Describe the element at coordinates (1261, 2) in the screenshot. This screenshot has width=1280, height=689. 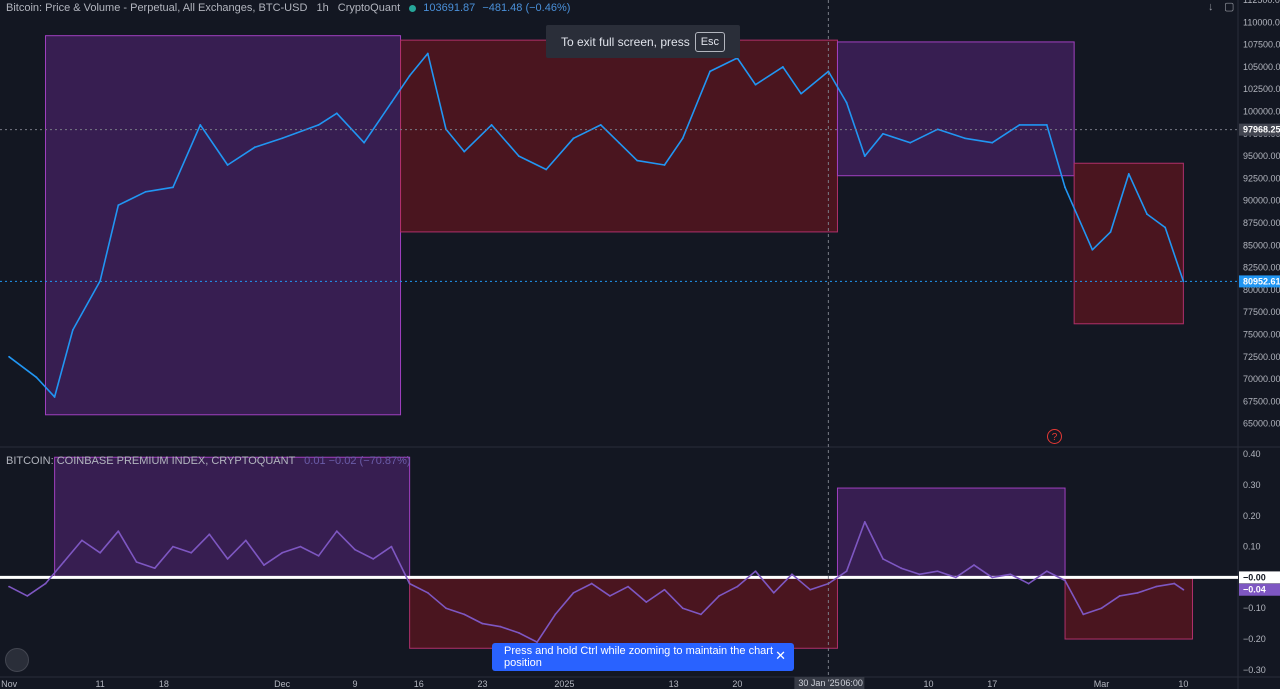
I see `y-tick-label: 112500.00` at that location.